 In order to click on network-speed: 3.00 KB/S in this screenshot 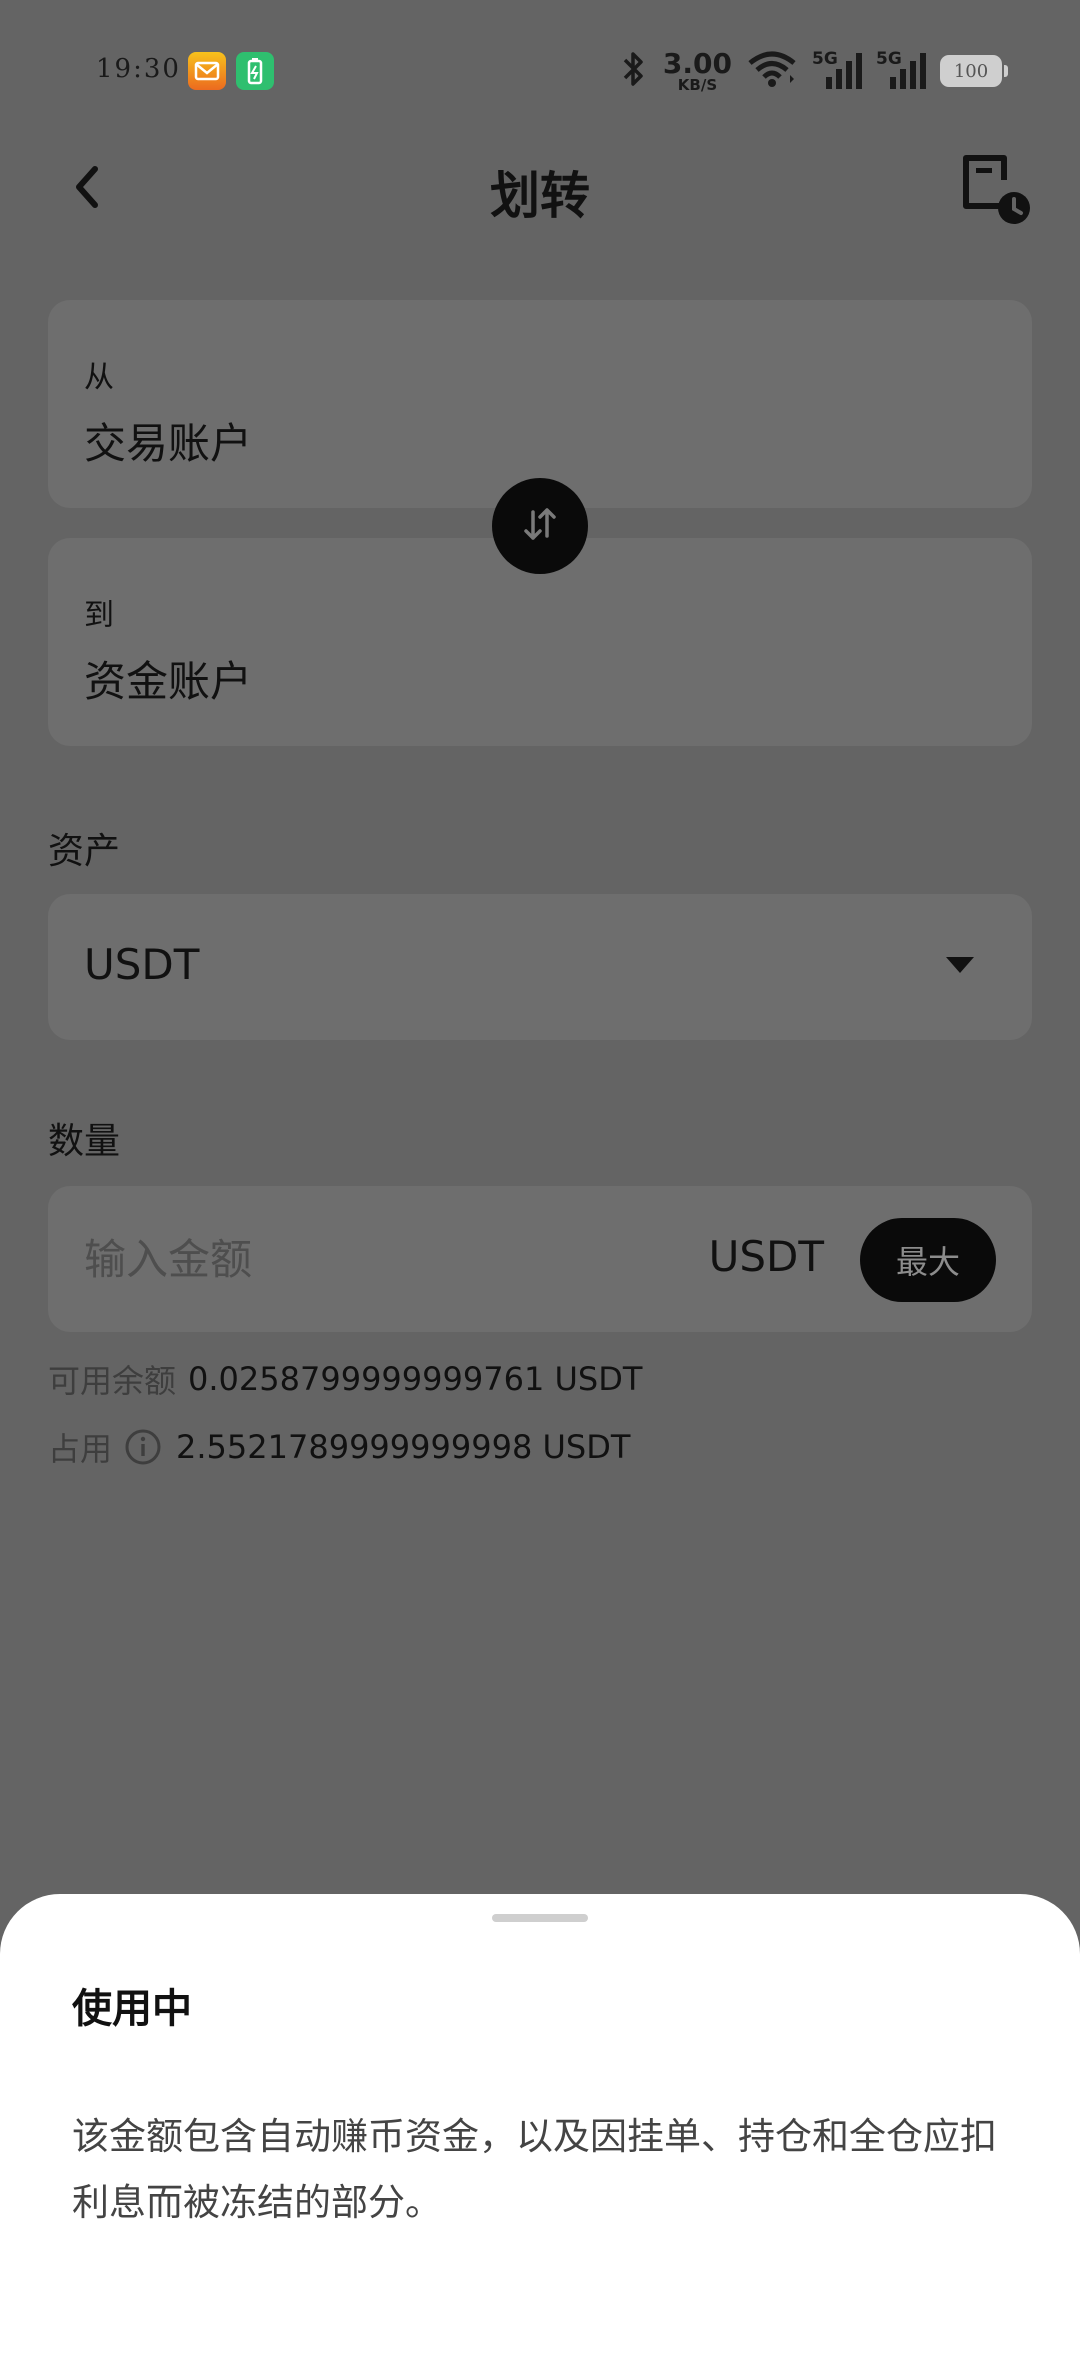, I will do `click(697, 70)`.